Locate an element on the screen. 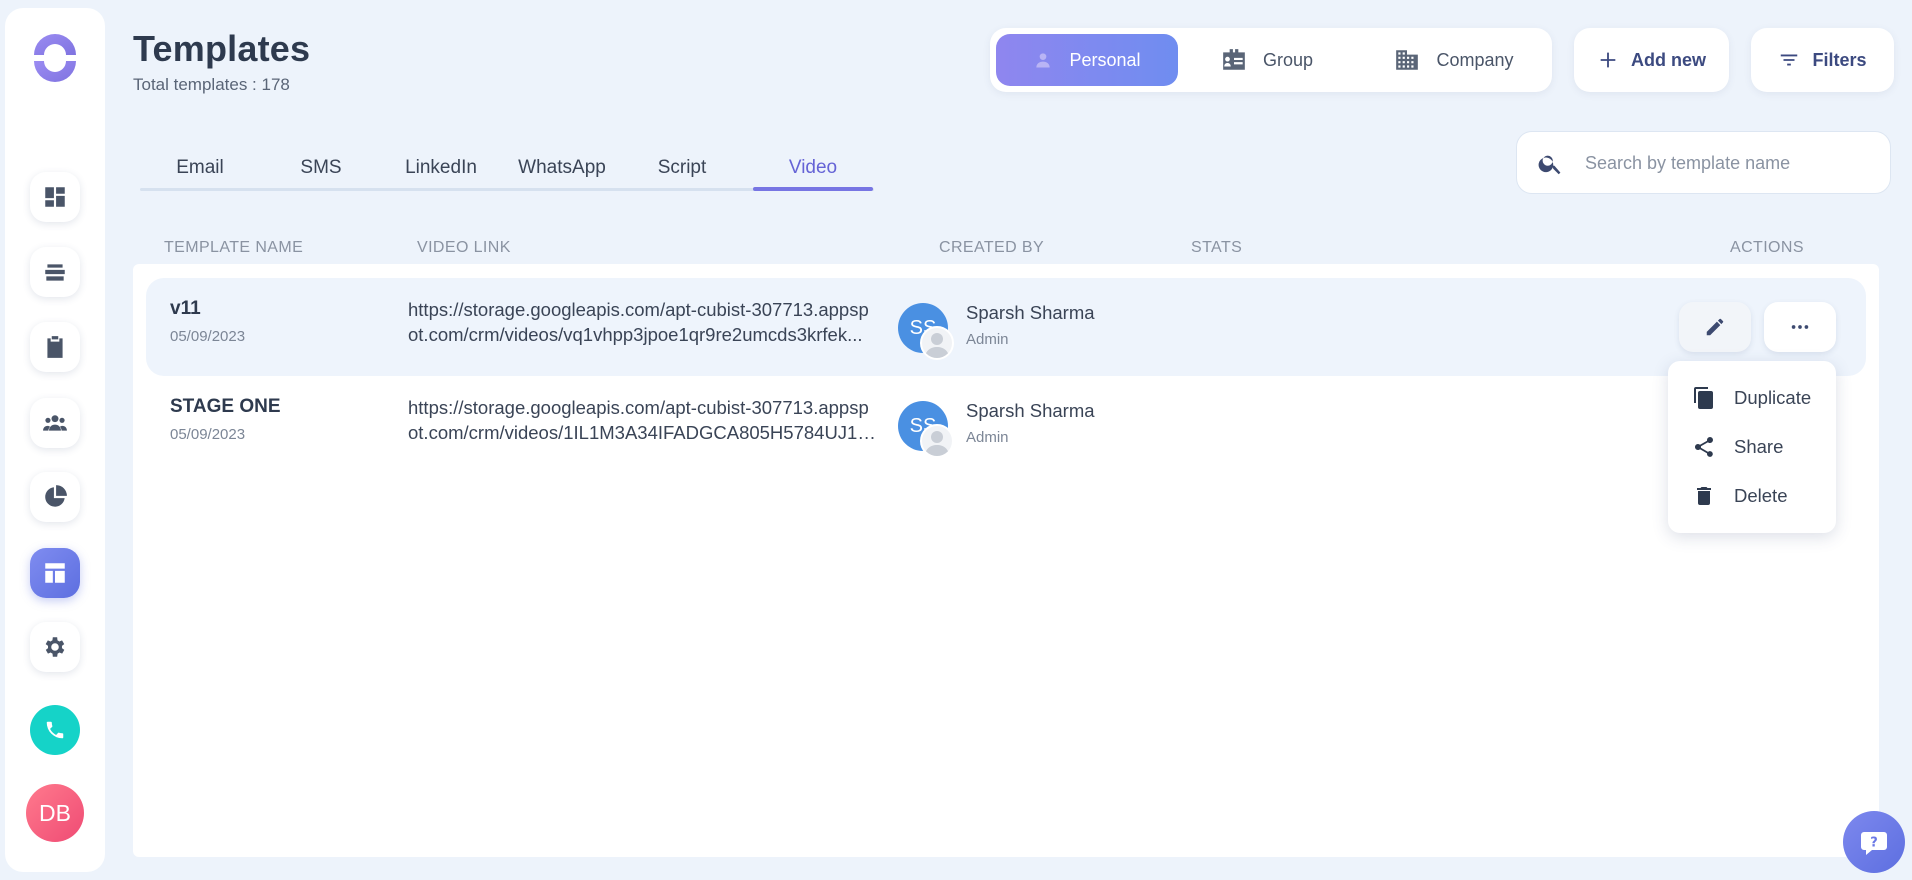 The image size is (1912, 880). sidebar-item-settings is located at coordinates (55, 647).